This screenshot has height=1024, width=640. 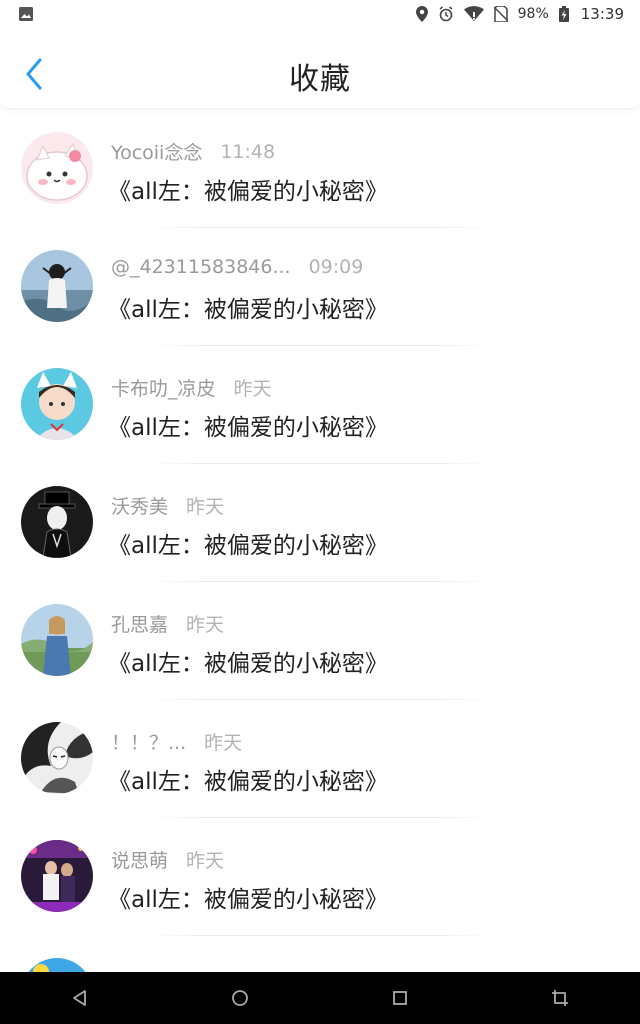 What do you see at coordinates (140, 861) in the screenshot?
I see `user-name: 说思萌` at bounding box center [140, 861].